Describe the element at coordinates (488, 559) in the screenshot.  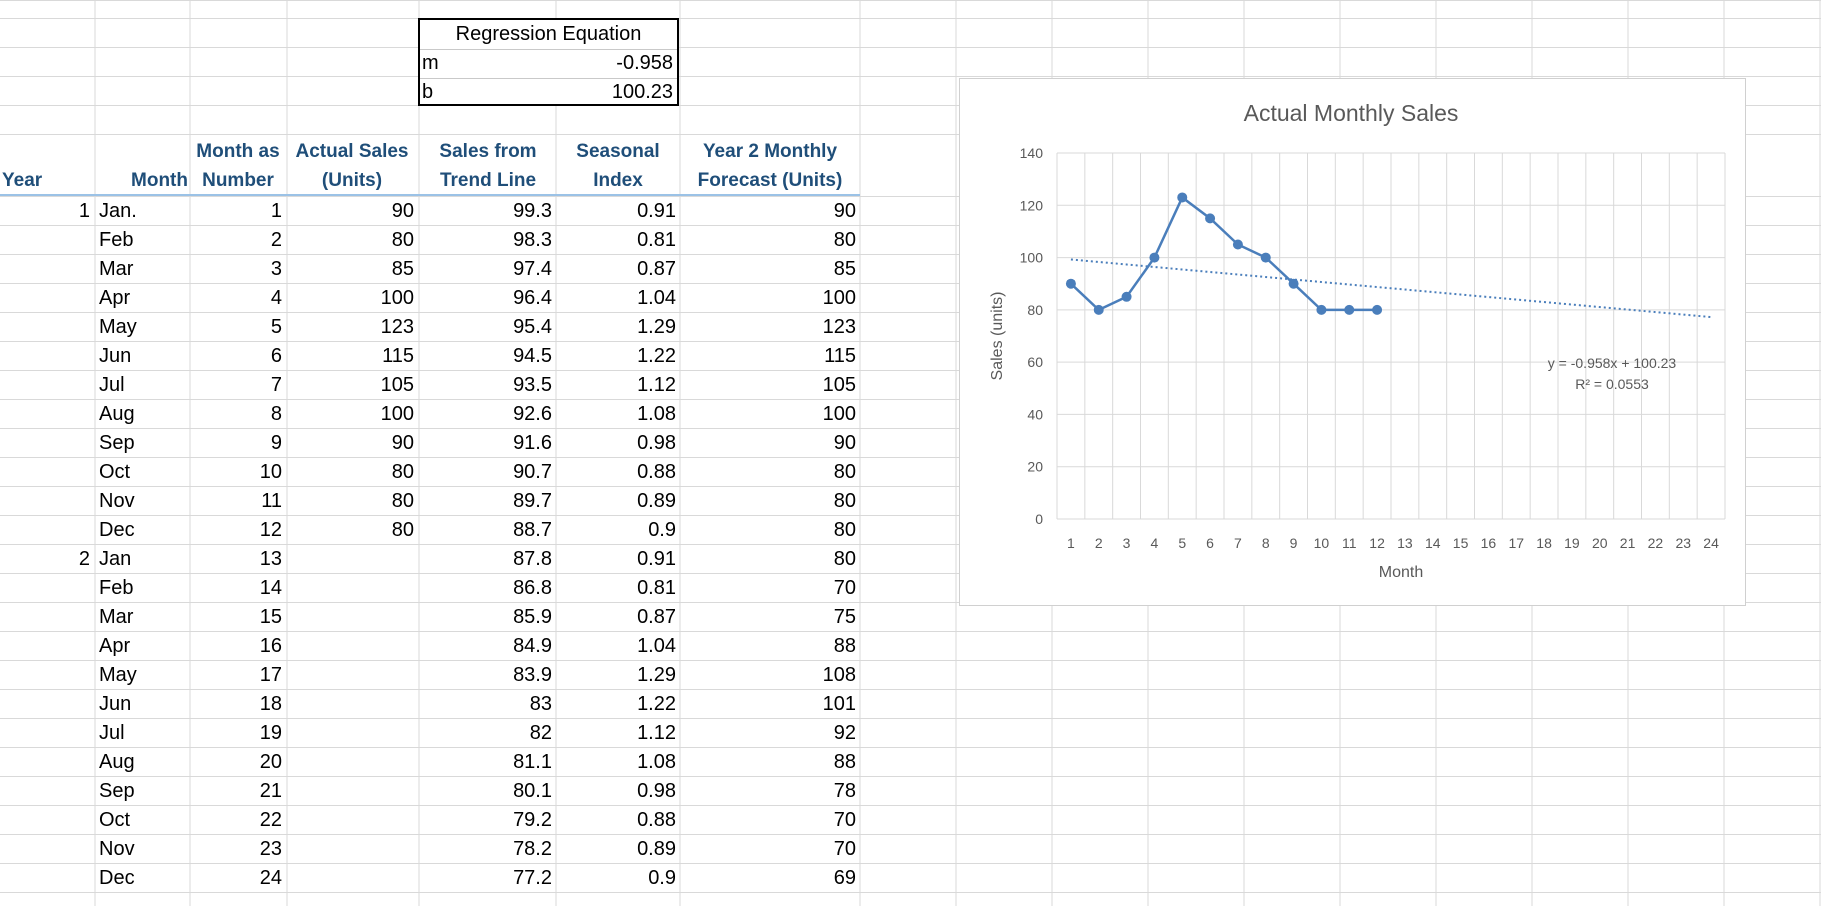
I see `trend-sales-cell: 87.8` at that location.